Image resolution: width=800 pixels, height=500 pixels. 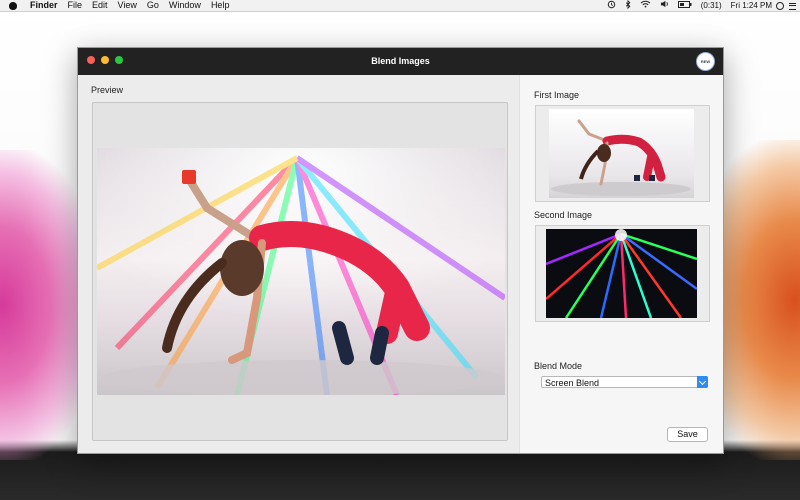 I want to click on rew-logo: REW, so click(x=705, y=61).